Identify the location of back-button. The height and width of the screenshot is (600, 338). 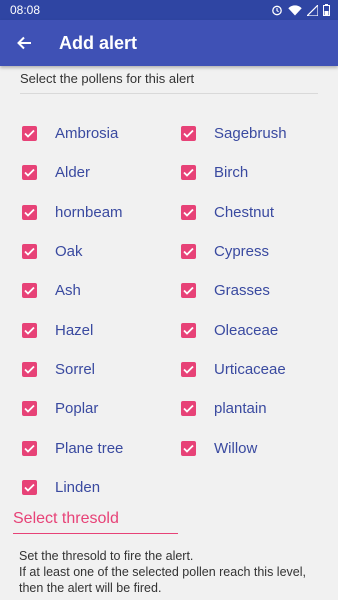
(24, 43).